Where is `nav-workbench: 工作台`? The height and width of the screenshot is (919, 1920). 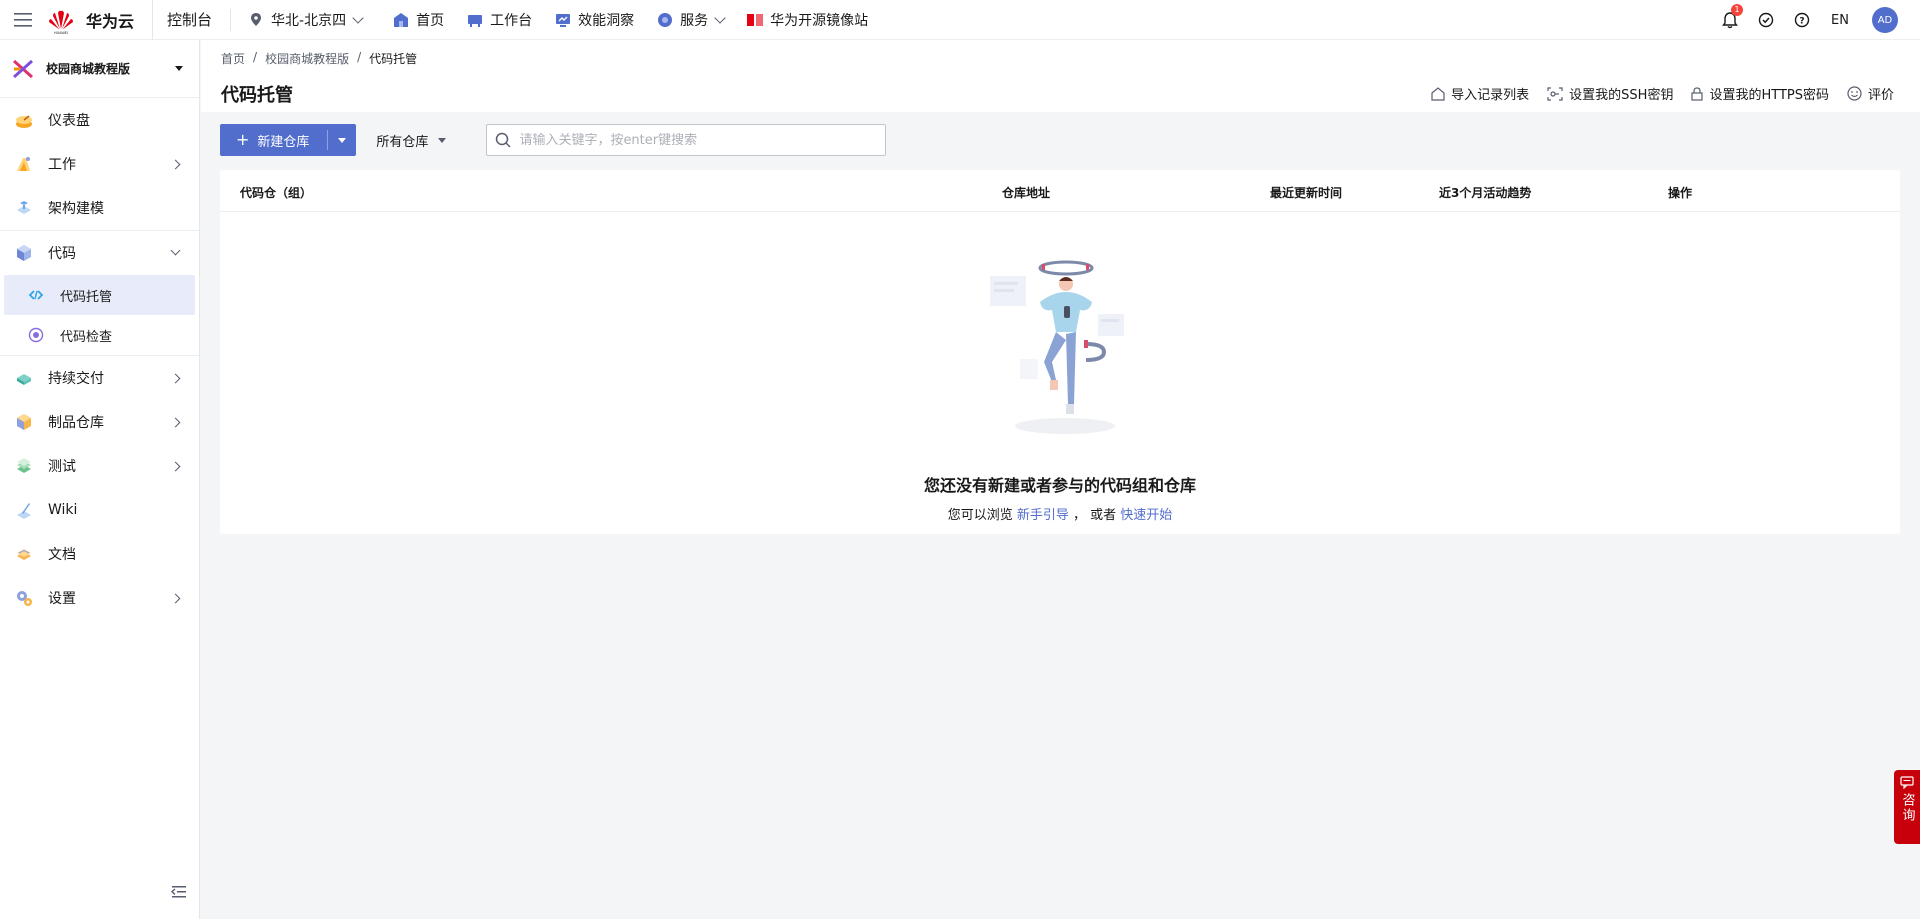 nav-workbench: 工作台 is located at coordinates (499, 20).